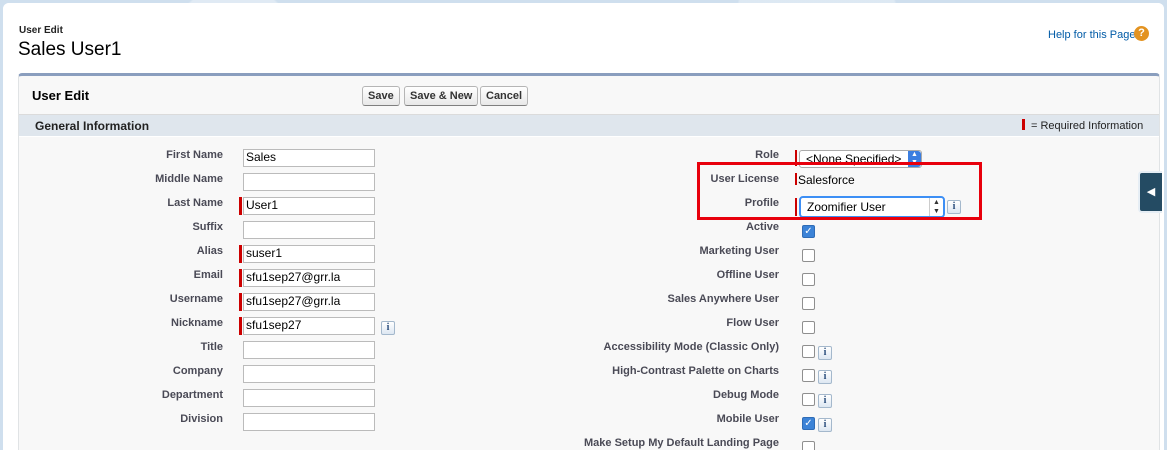 This screenshot has width=1167, height=450. What do you see at coordinates (825, 401) in the screenshot?
I see `debug-mode-info-icon: i` at bounding box center [825, 401].